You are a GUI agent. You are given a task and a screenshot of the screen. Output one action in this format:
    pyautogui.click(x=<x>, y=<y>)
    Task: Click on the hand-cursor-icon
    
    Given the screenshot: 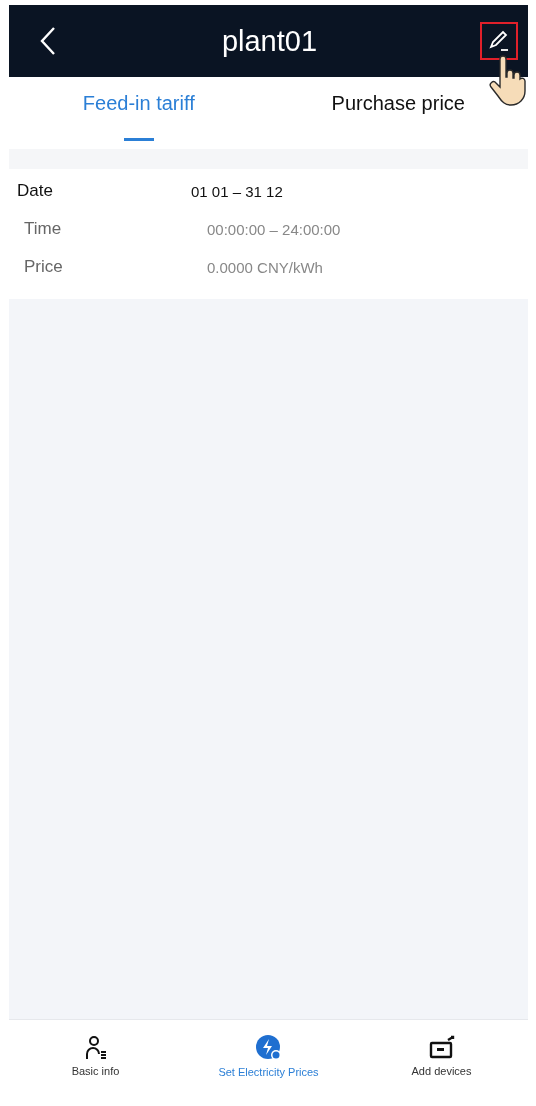 What is the action you would take?
    pyautogui.click(x=507, y=81)
    